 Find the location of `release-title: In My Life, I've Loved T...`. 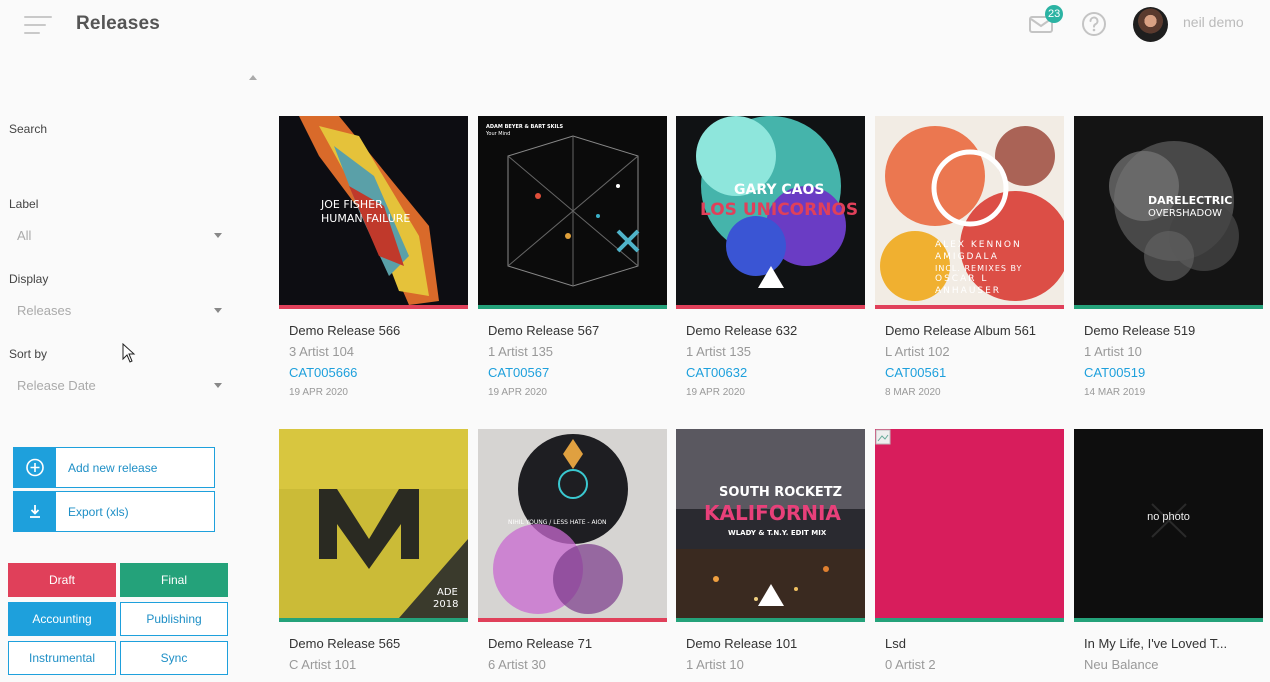

release-title: In My Life, I've Loved T... is located at coordinates (1156, 643).